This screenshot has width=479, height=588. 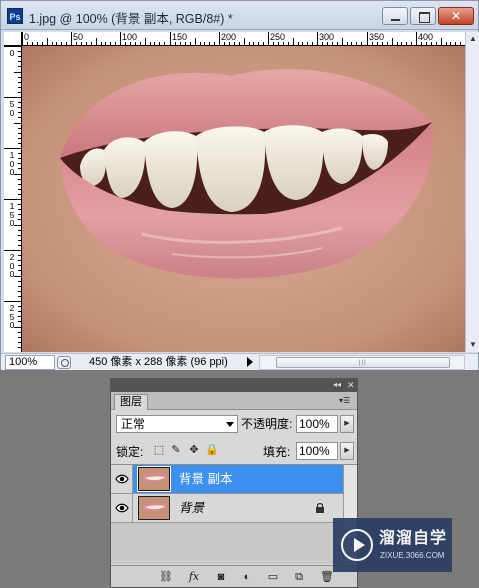 I want to click on lips-thumbnail-image, so click(x=154, y=508).